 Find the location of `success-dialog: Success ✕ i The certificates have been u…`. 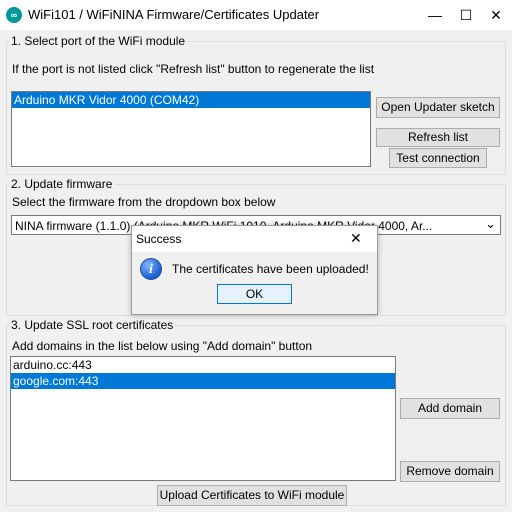

success-dialog: Success ✕ i The certificates have been u… is located at coordinates (254, 270).